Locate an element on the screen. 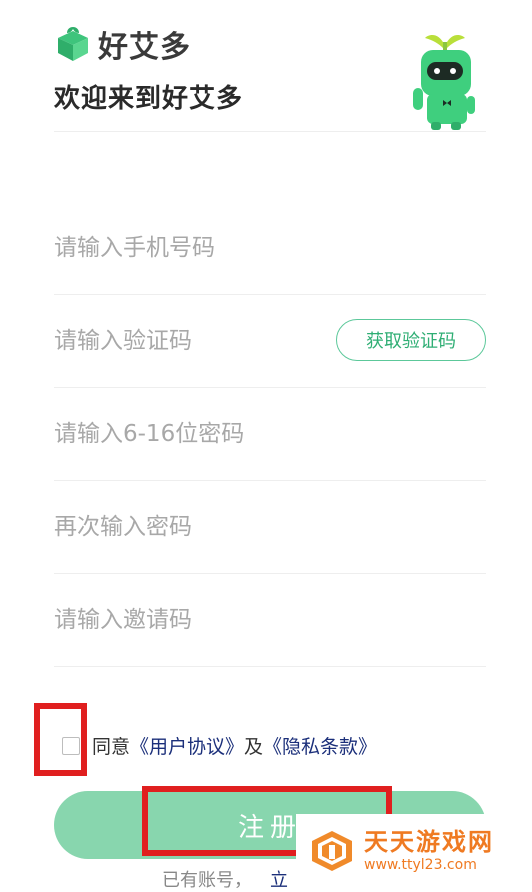 Image resolution: width=532 pixels, height=892 pixels. brand-logo-icon is located at coordinates (73, 44).